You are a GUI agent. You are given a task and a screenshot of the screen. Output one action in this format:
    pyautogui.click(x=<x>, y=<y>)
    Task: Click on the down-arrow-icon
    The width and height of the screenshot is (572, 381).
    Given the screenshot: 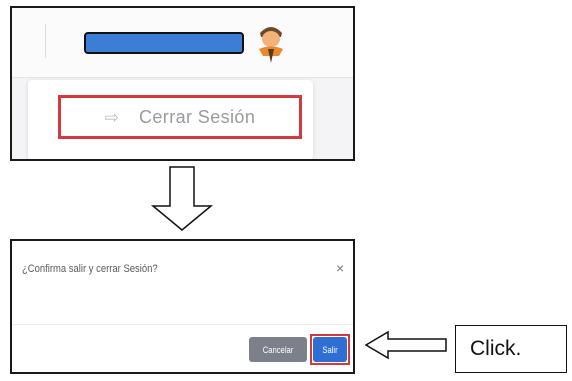 What is the action you would take?
    pyautogui.click(x=182, y=199)
    